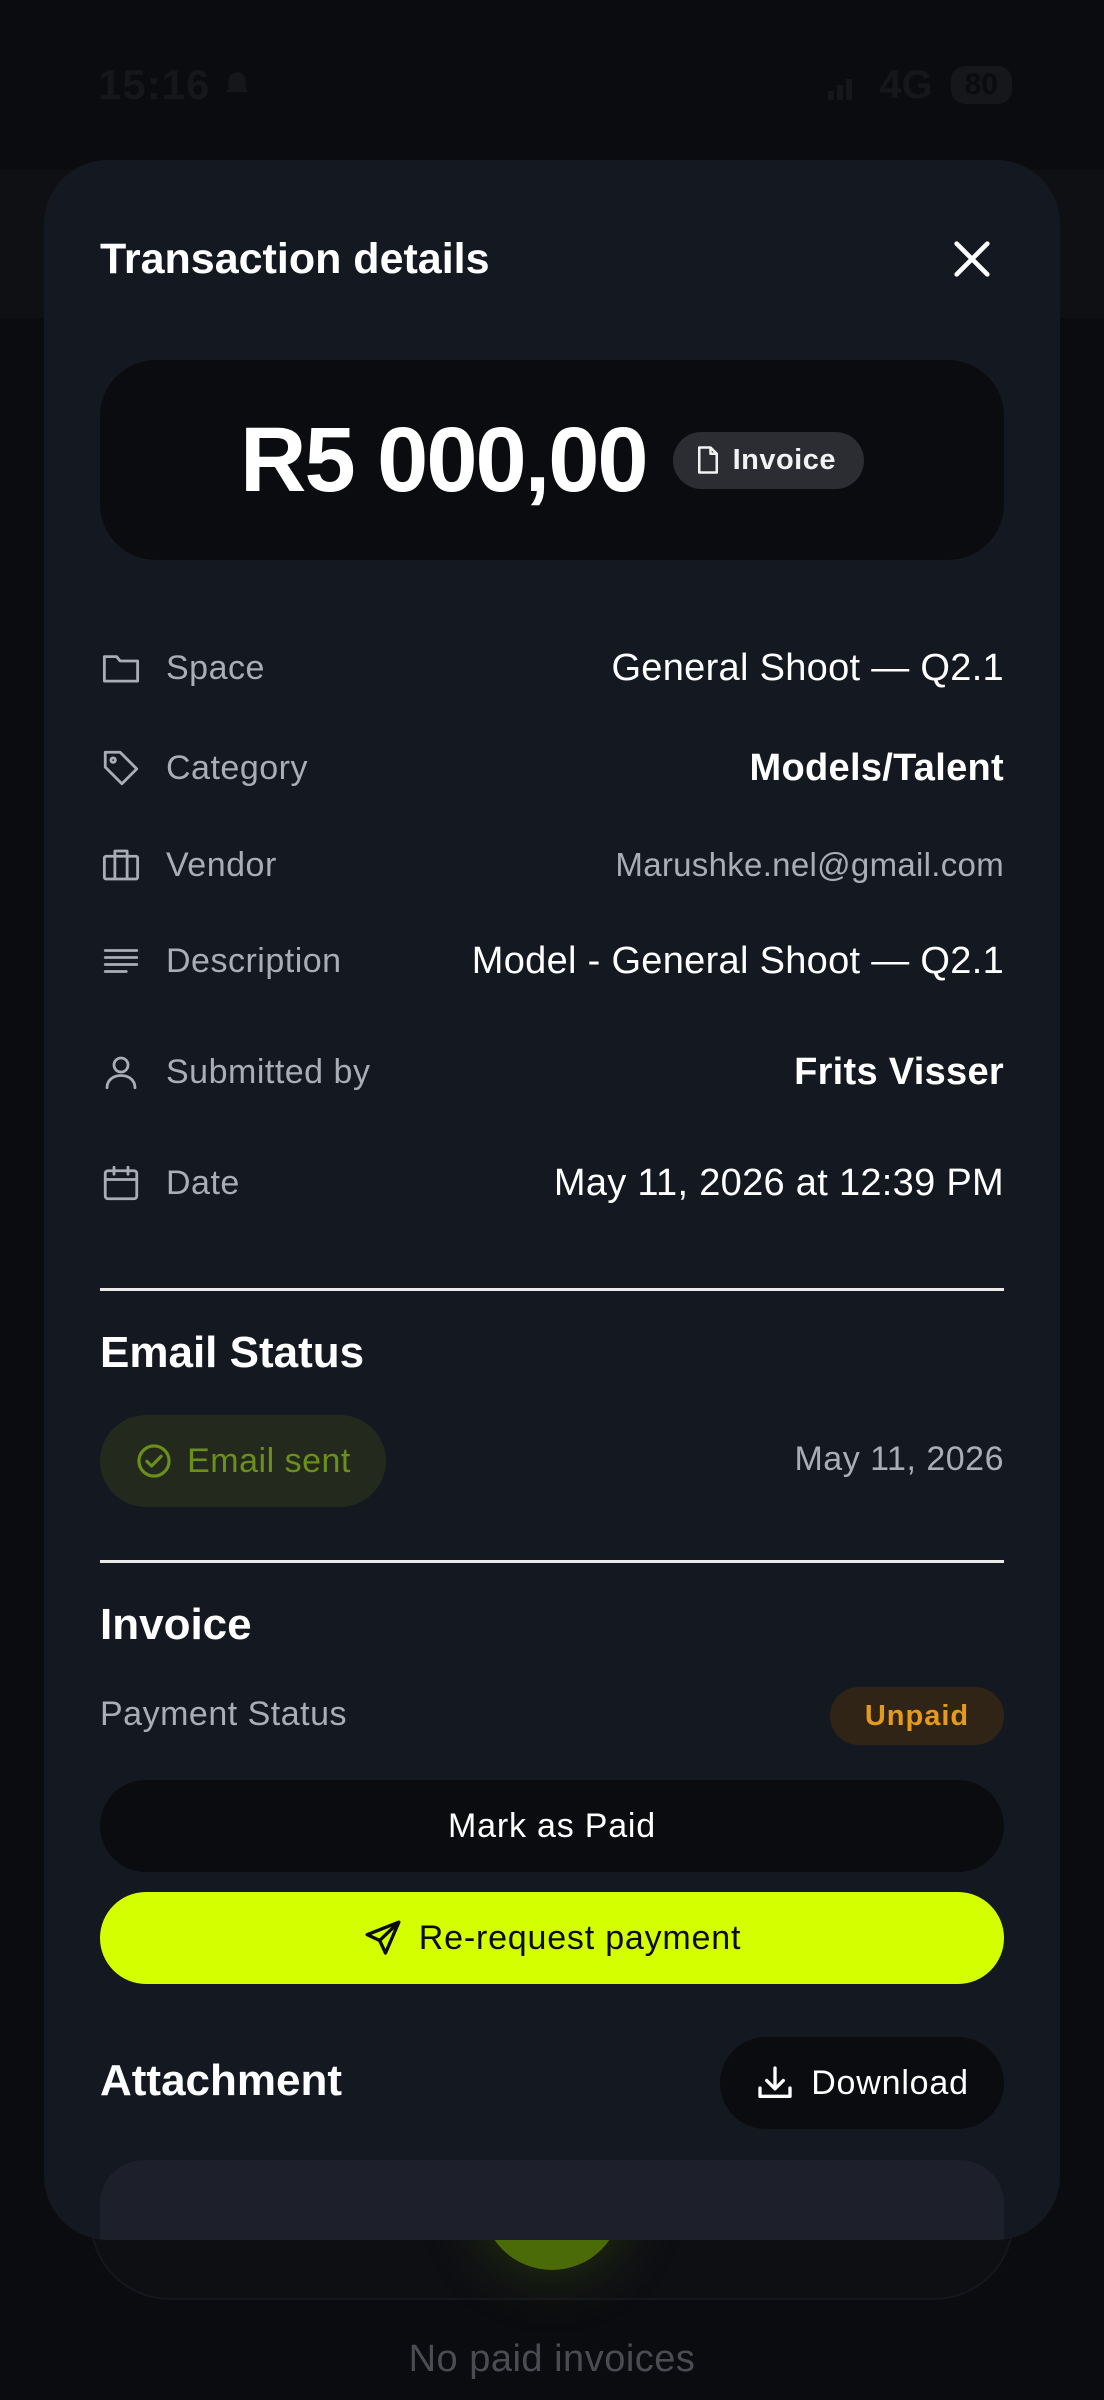  I want to click on detail-label-text: Space, so click(215, 667).